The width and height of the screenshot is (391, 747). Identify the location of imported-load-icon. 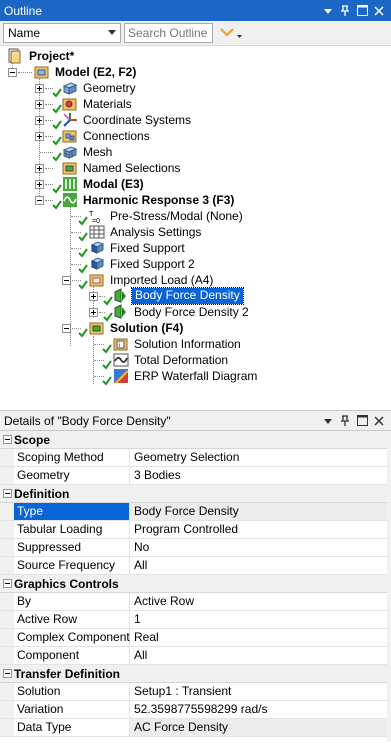
(96, 280).